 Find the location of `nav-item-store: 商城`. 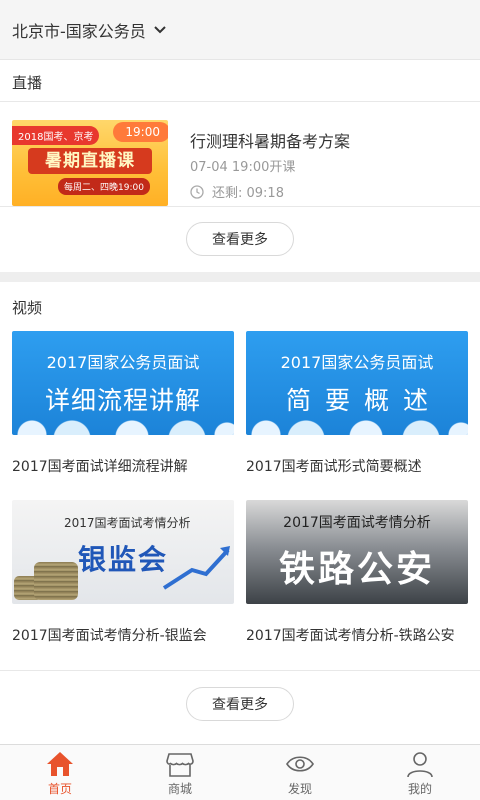

nav-item-store: 商城 is located at coordinates (180, 772).